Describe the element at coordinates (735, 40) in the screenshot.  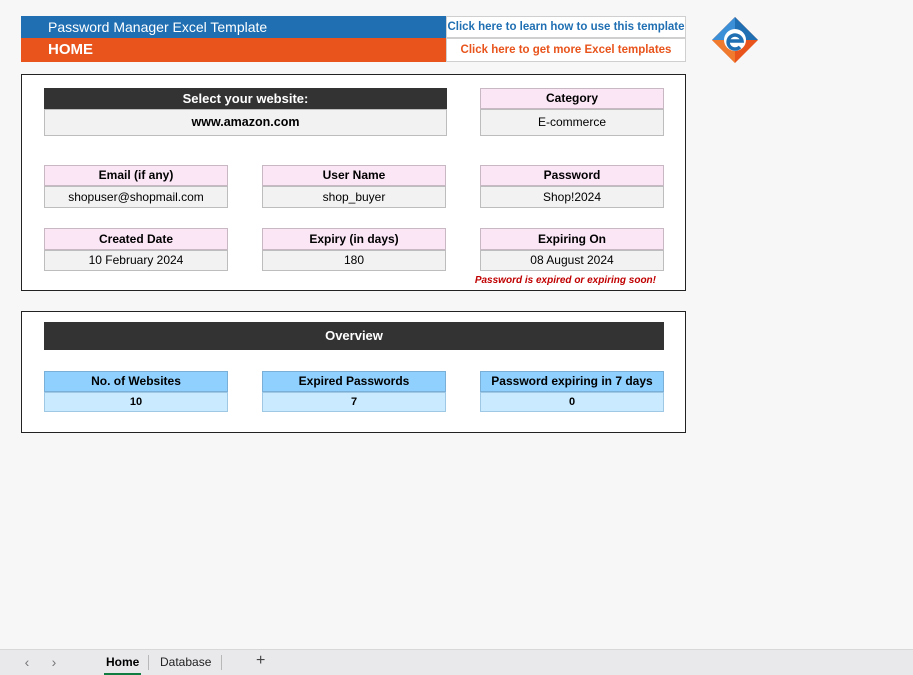
I see `brand-logo-icon` at that location.